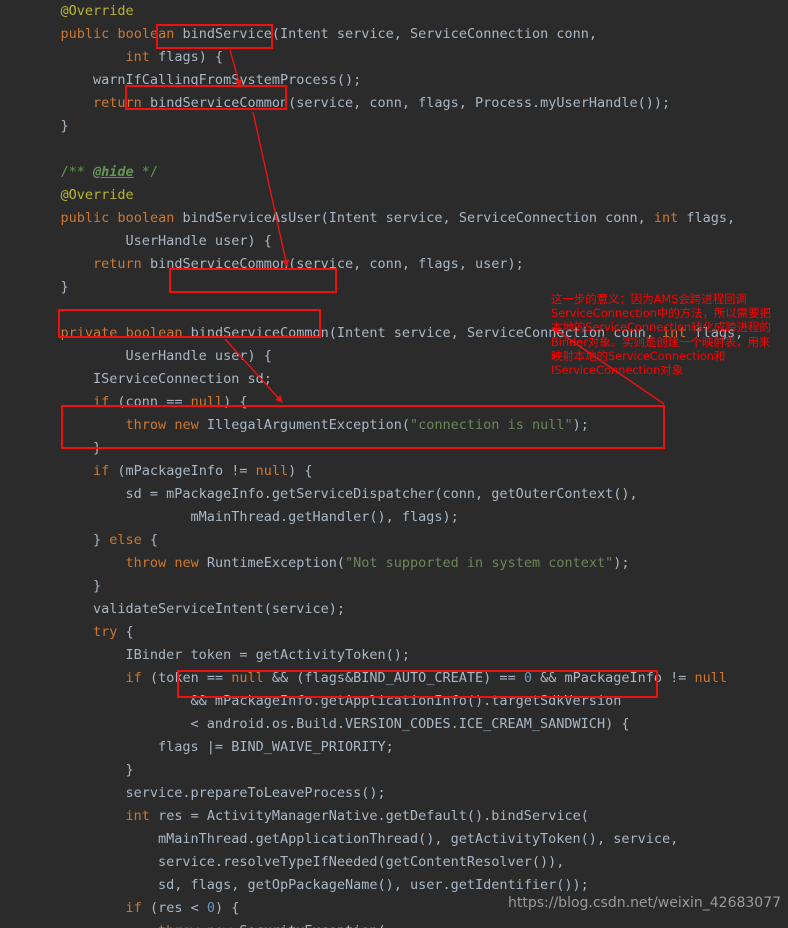 Image resolution: width=788 pixels, height=928 pixels. I want to click on annotation-line: ServiceConnection中的方法，所以需要把, so click(661, 313).